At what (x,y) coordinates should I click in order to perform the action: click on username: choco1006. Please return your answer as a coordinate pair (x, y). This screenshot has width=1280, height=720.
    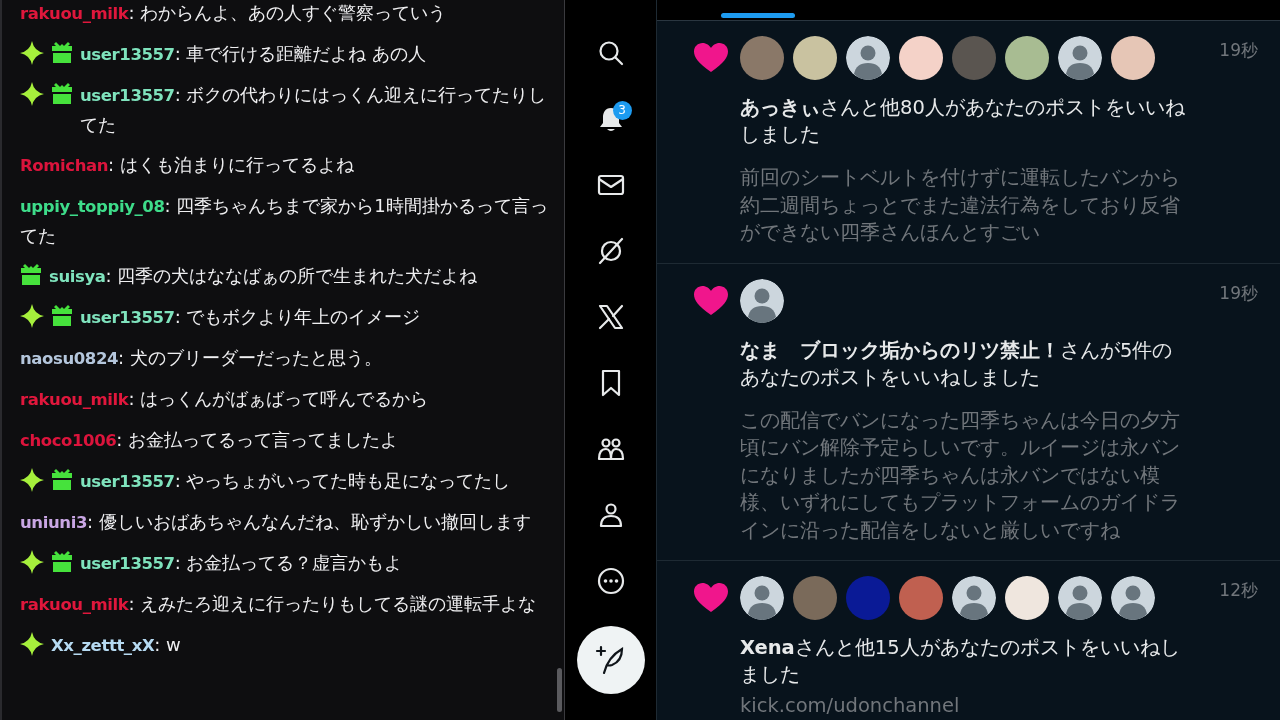
    Looking at the image, I should click on (68, 440).